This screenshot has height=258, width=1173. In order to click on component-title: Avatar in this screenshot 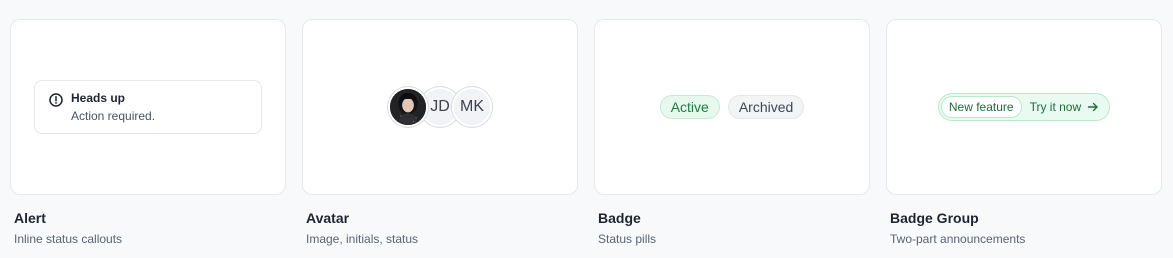, I will do `click(442, 218)`.